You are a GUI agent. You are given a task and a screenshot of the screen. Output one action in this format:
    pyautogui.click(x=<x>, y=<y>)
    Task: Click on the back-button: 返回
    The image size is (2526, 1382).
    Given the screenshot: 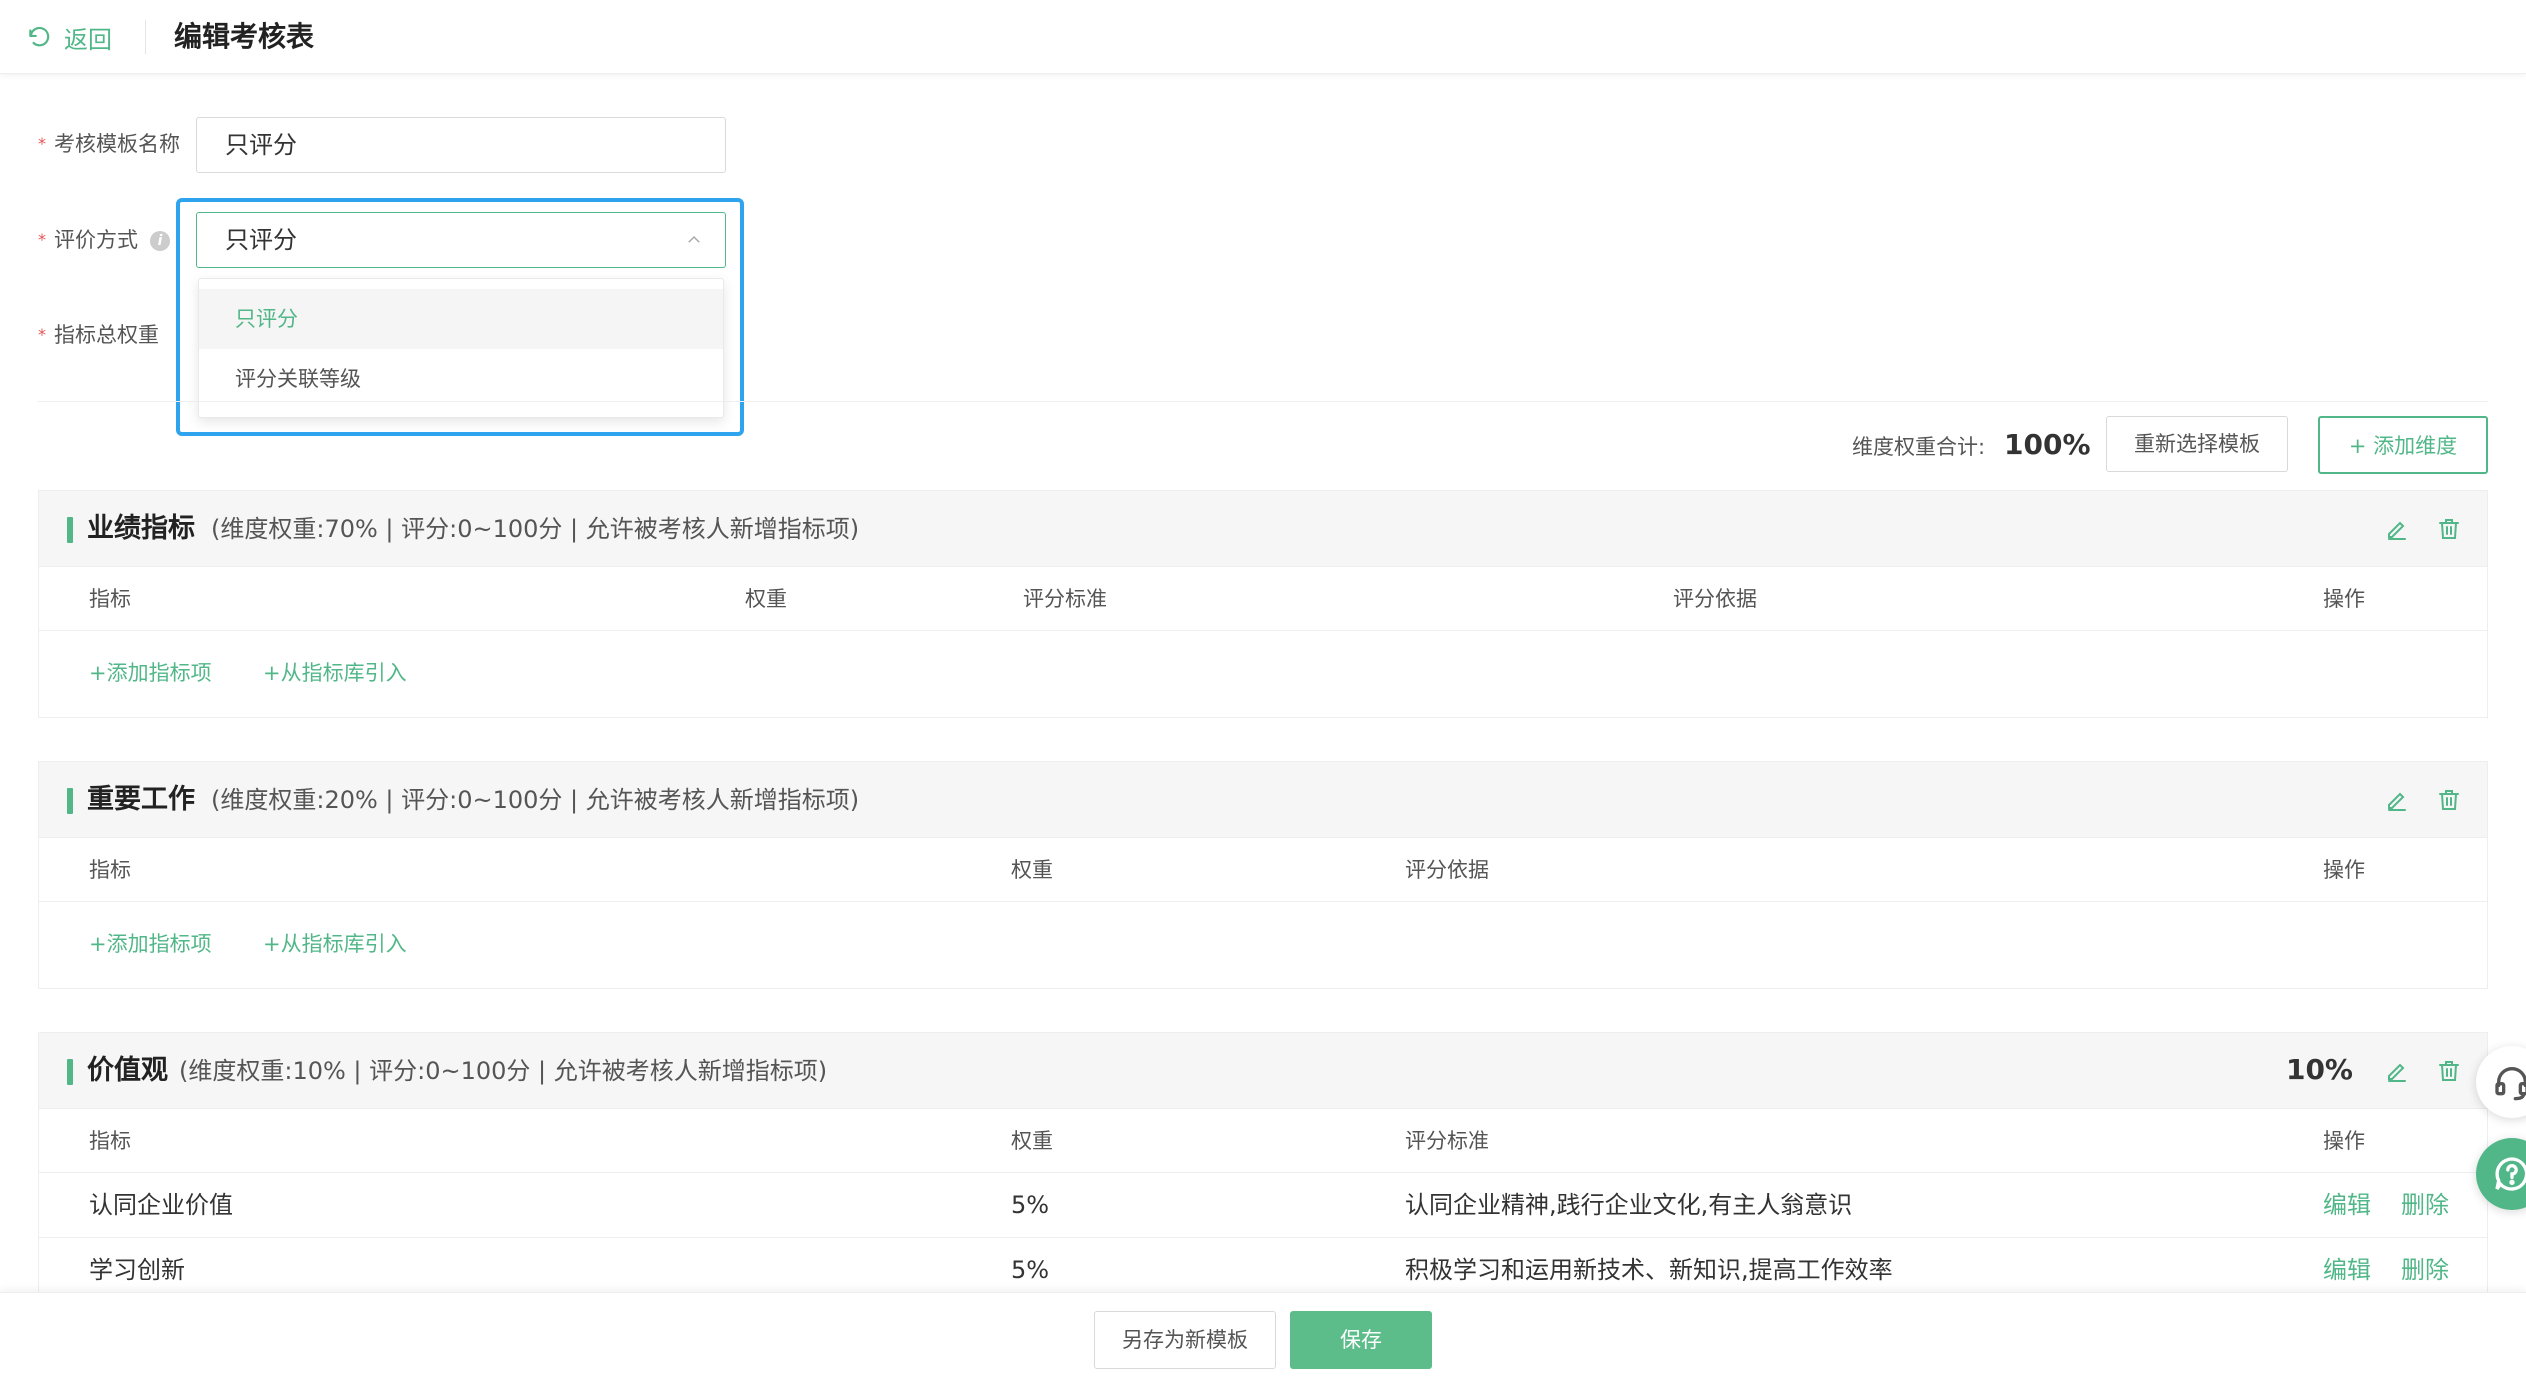 What is the action you would take?
    pyautogui.click(x=69, y=37)
    